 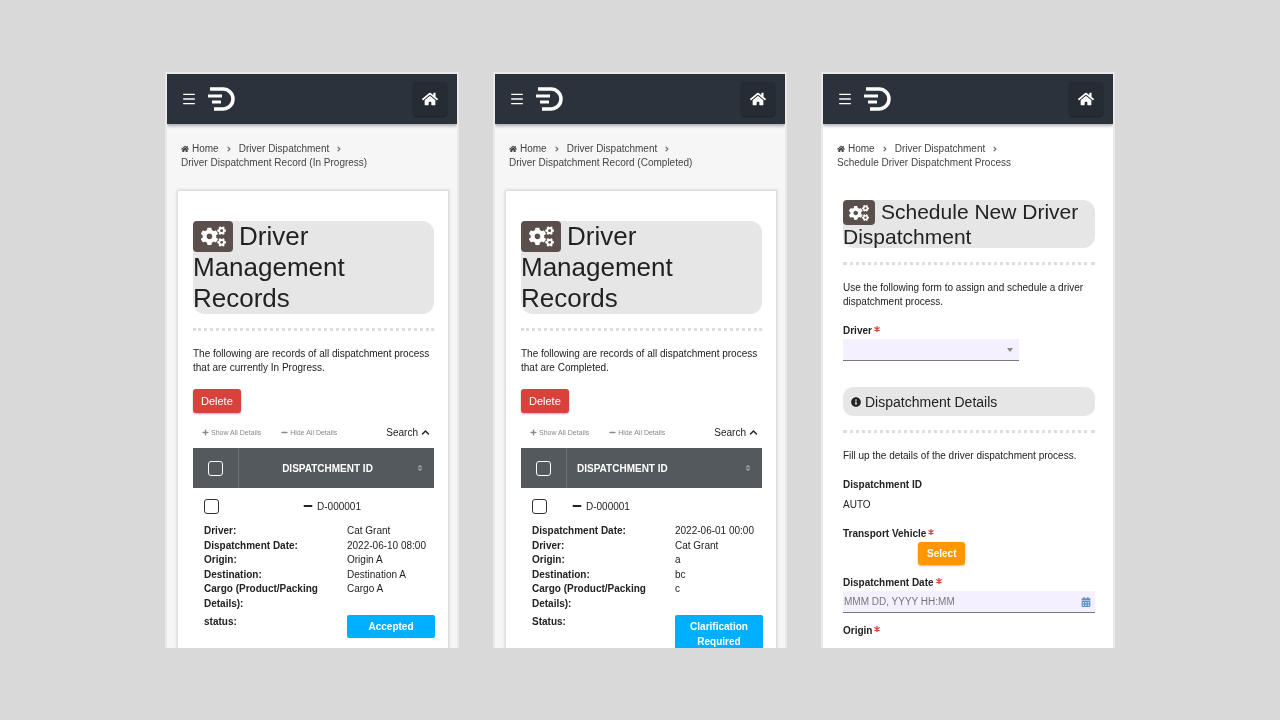 What do you see at coordinates (857, 330) in the screenshot?
I see `field-label: Driver` at bounding box center [857, 330].